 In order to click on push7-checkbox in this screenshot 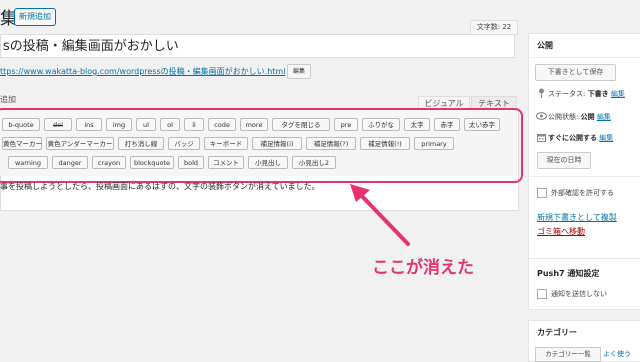, I will do `click(542, 294)`.